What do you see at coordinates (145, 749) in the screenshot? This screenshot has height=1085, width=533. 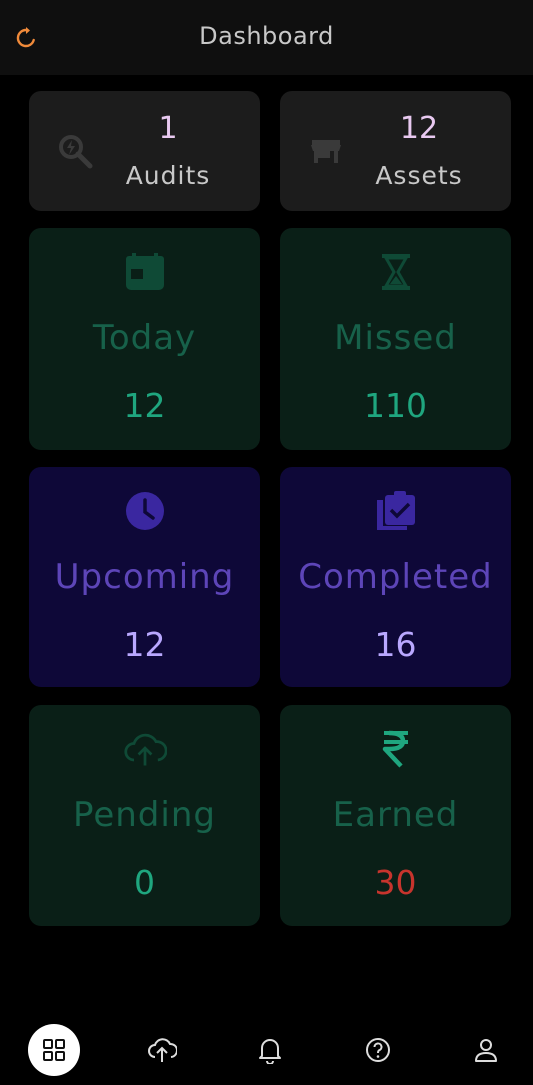 I see `cloud-upload-icon` at bounding box center [145, 749].